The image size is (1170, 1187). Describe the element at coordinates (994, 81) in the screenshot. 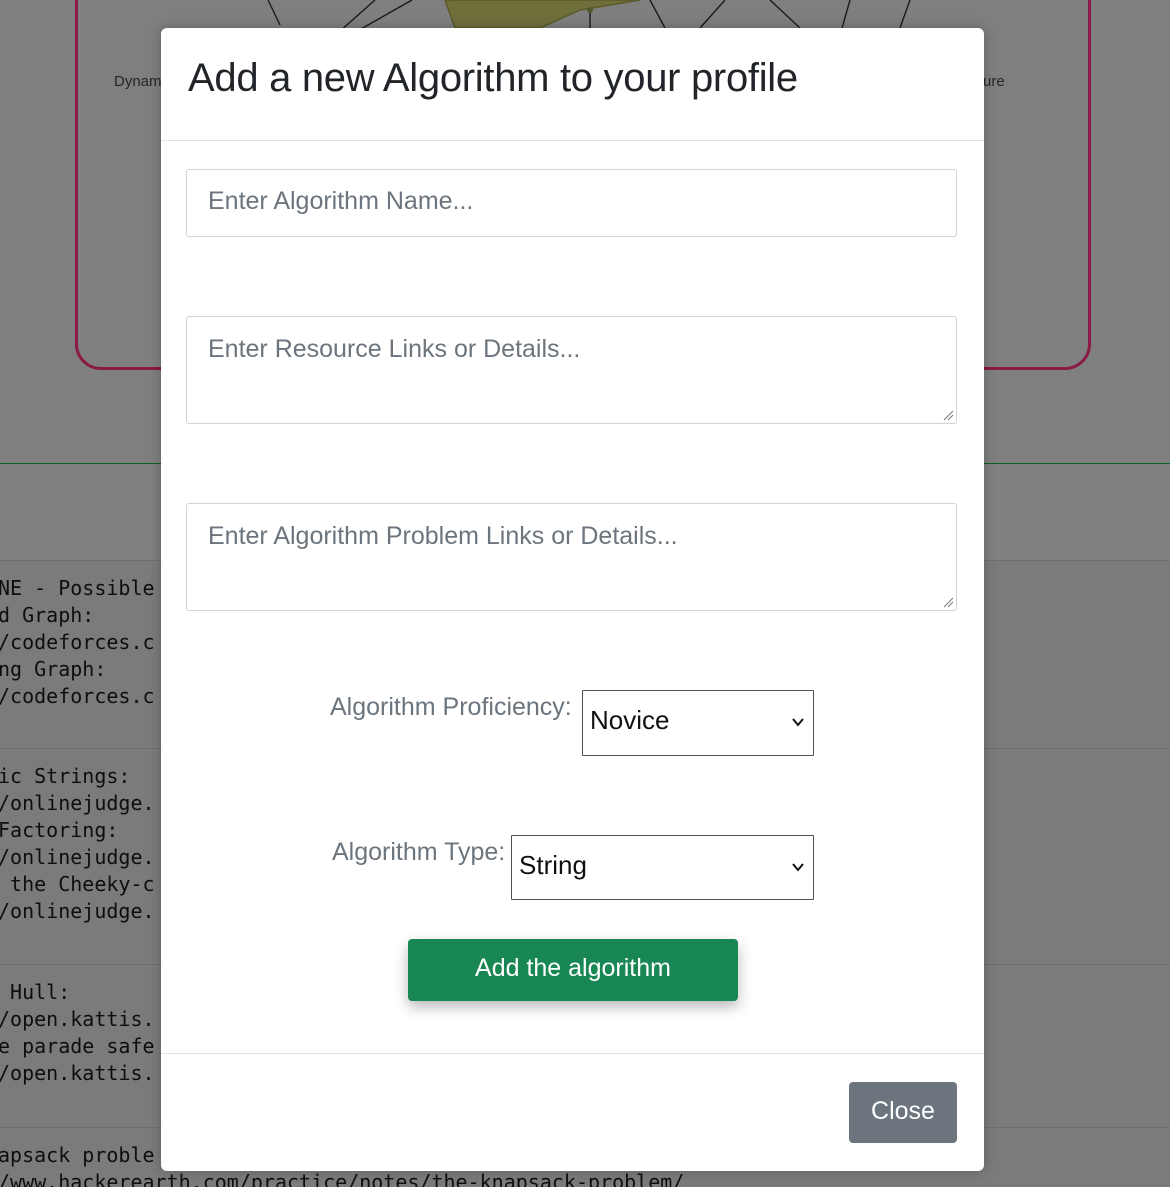

I see `radar-label-right: ure` at that location.